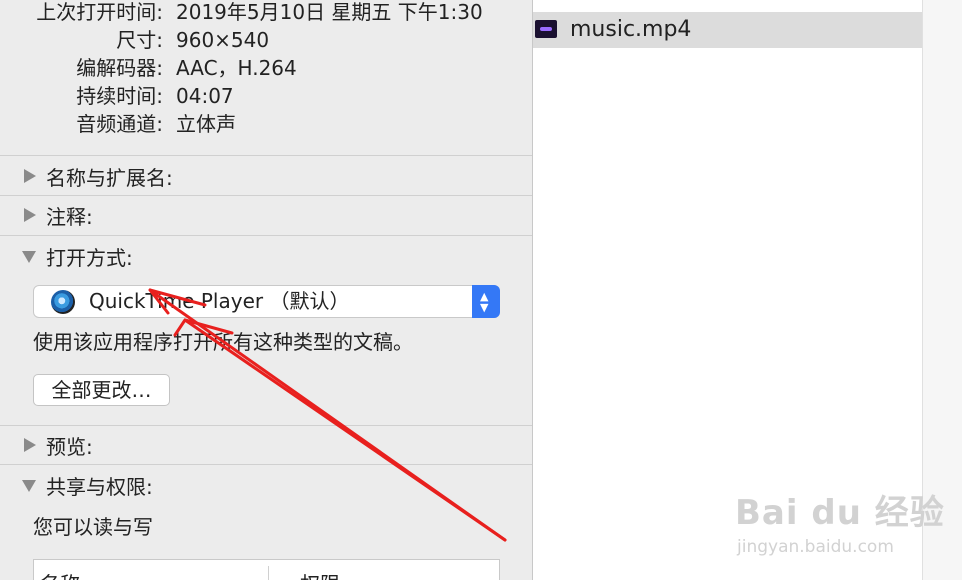 The image size is (962, 580). I want to click on meta-value: AAC，H.264, so click(236, 68).